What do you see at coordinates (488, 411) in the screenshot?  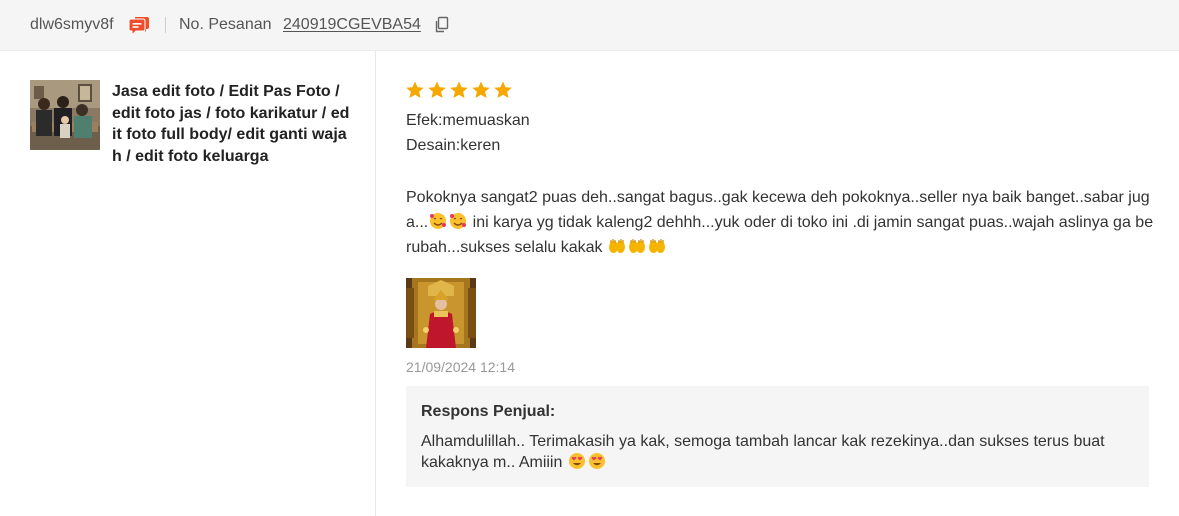 I see `seller-response-title: Respons Penjual:` at bounding box center [488, 411].